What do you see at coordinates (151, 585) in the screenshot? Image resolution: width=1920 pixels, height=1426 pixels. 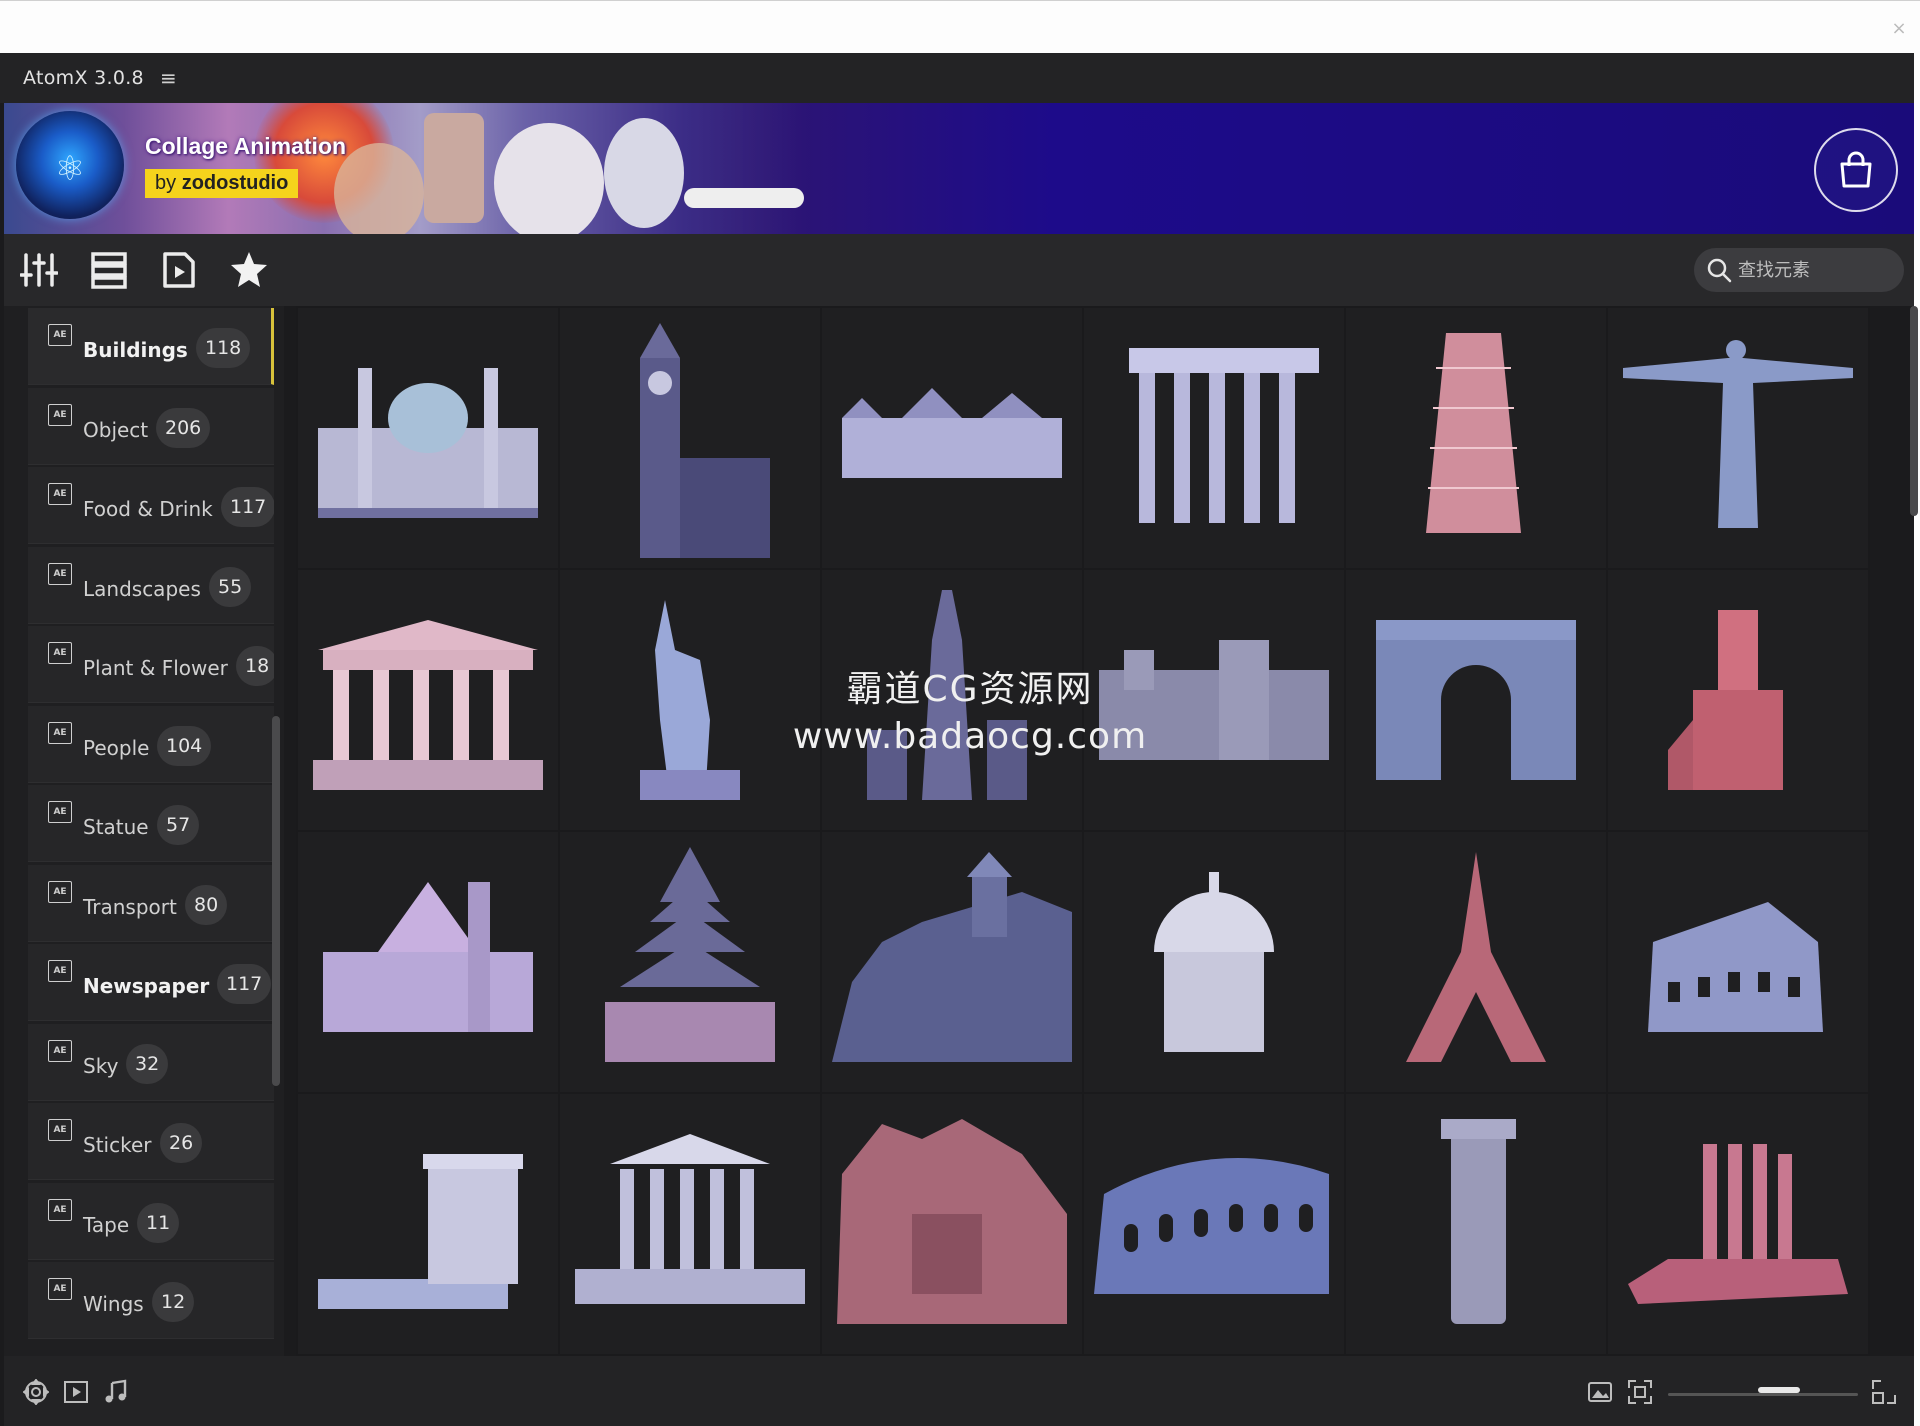 I see `sidebar-item-landscapes: AE Landscapes 55` at bounding box center [151, 585].